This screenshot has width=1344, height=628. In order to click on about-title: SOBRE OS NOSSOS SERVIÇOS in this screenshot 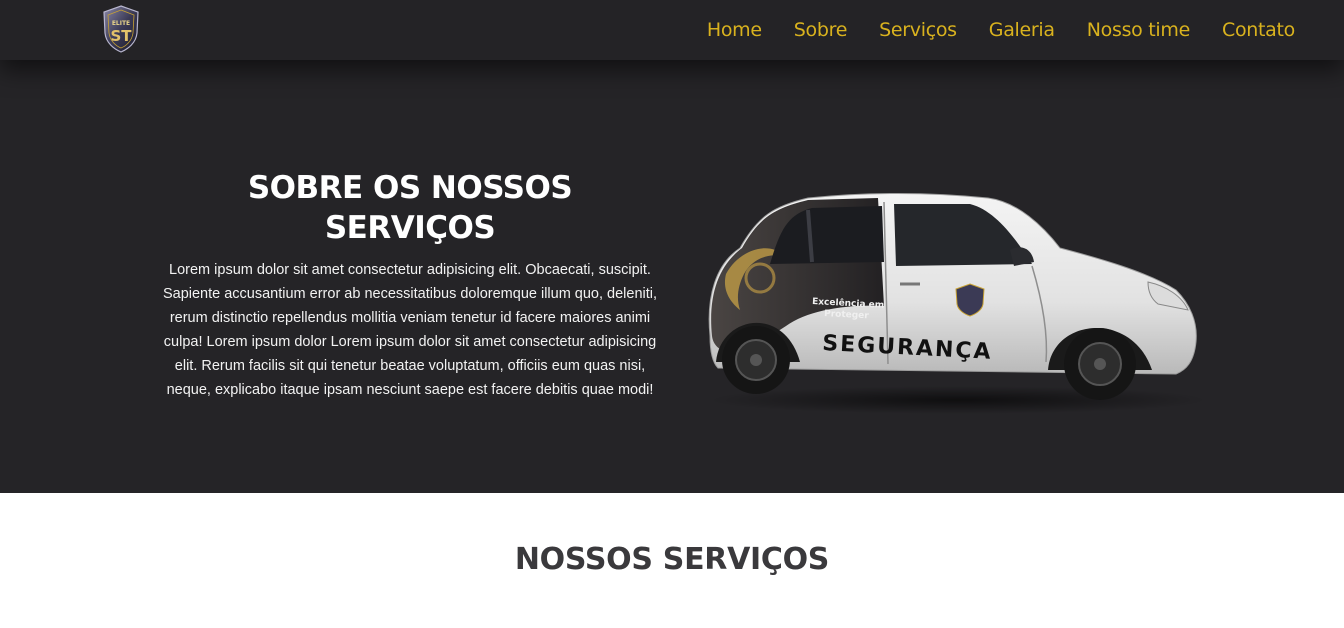, I will do `click(410, 208)`.